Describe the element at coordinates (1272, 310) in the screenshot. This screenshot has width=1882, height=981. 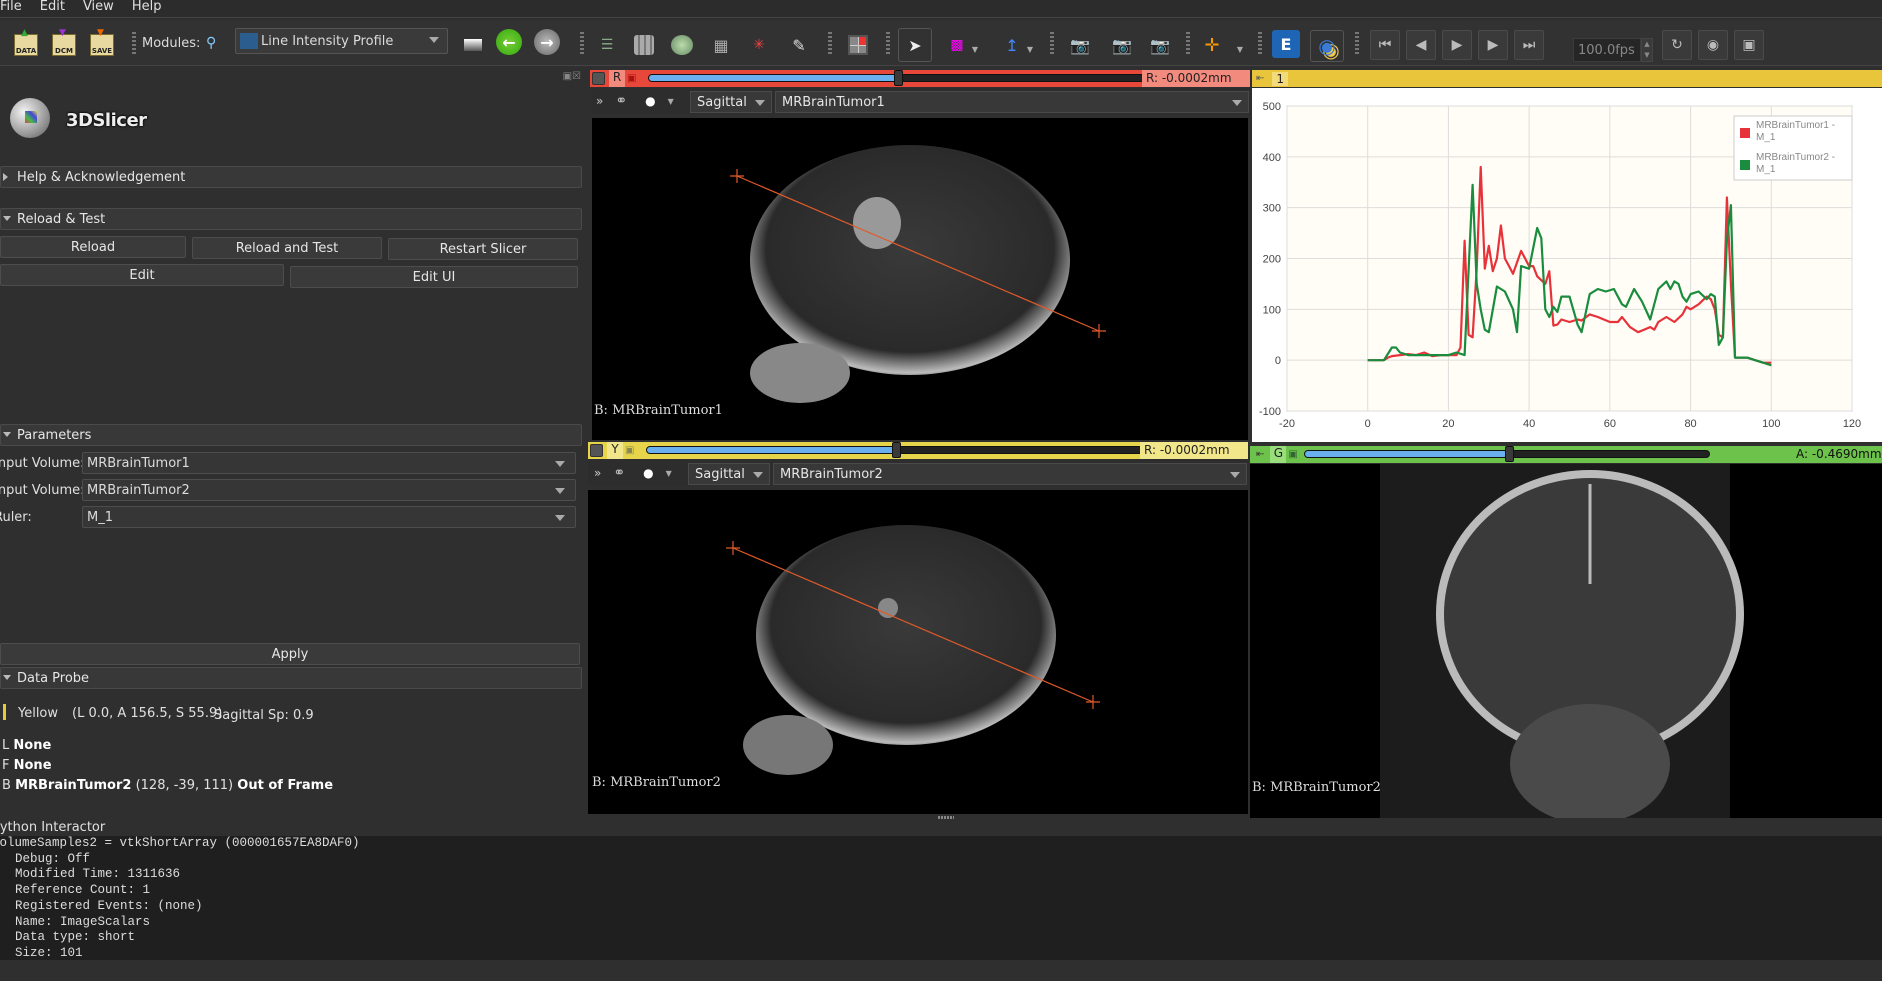
I see `y-tick-label: 100` at that location.